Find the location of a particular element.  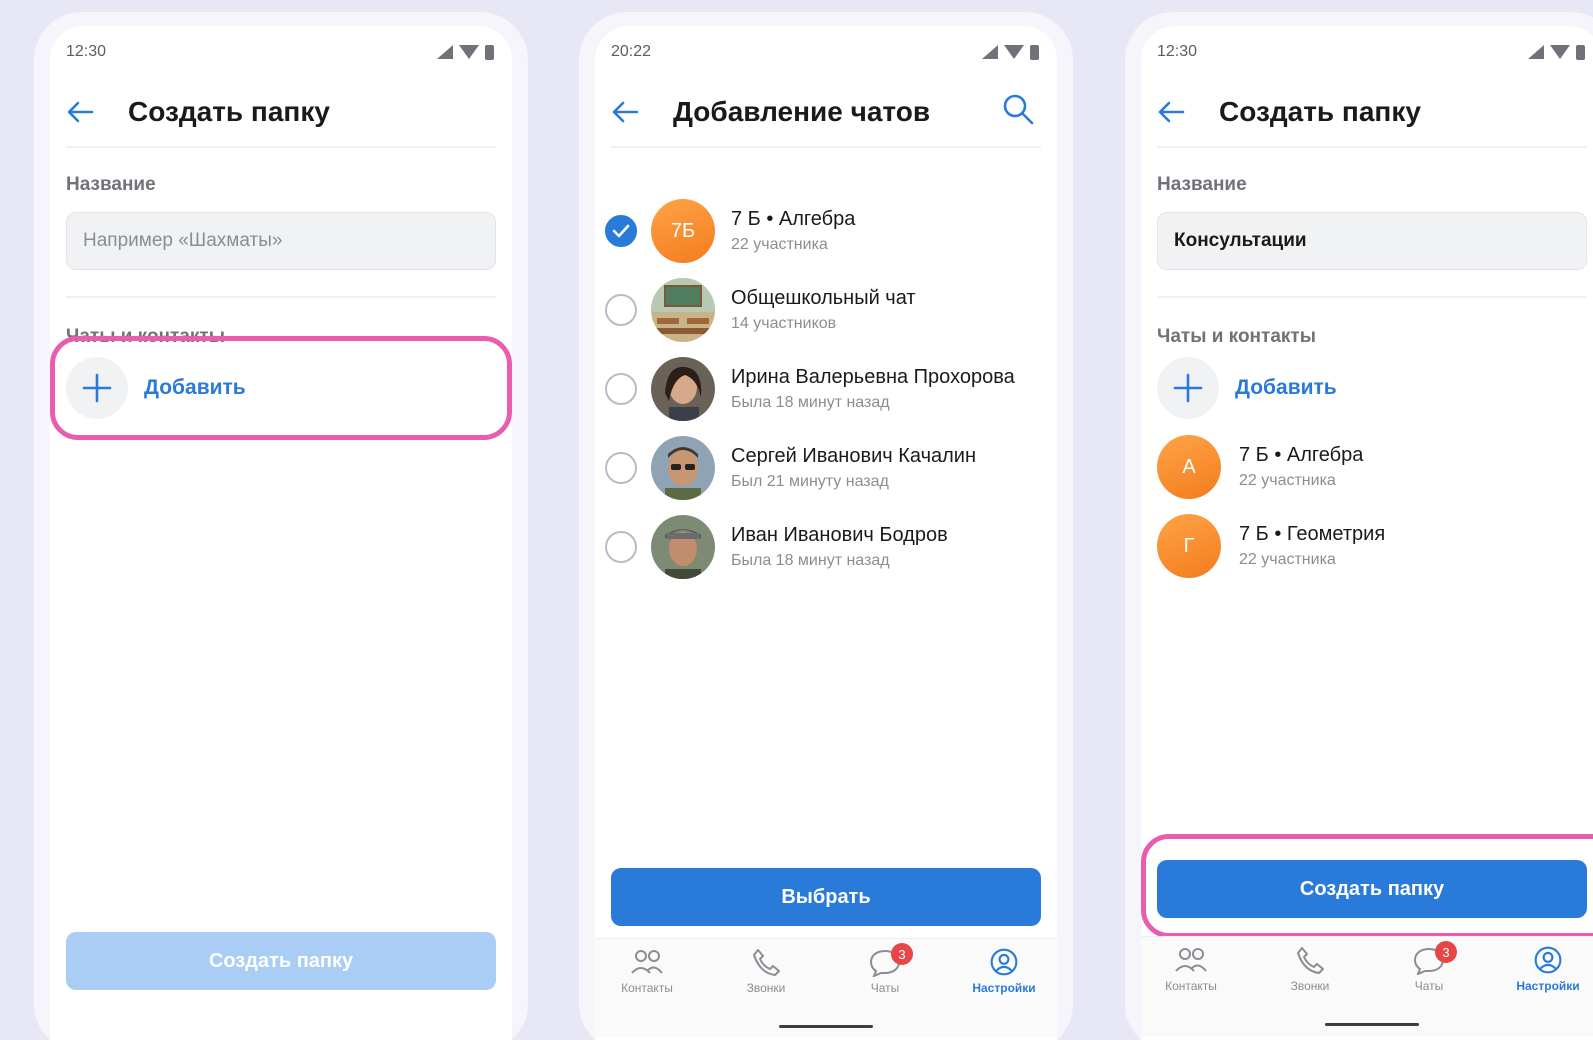

folder-name-input: Консультации is located at coordinates (1372, 241).